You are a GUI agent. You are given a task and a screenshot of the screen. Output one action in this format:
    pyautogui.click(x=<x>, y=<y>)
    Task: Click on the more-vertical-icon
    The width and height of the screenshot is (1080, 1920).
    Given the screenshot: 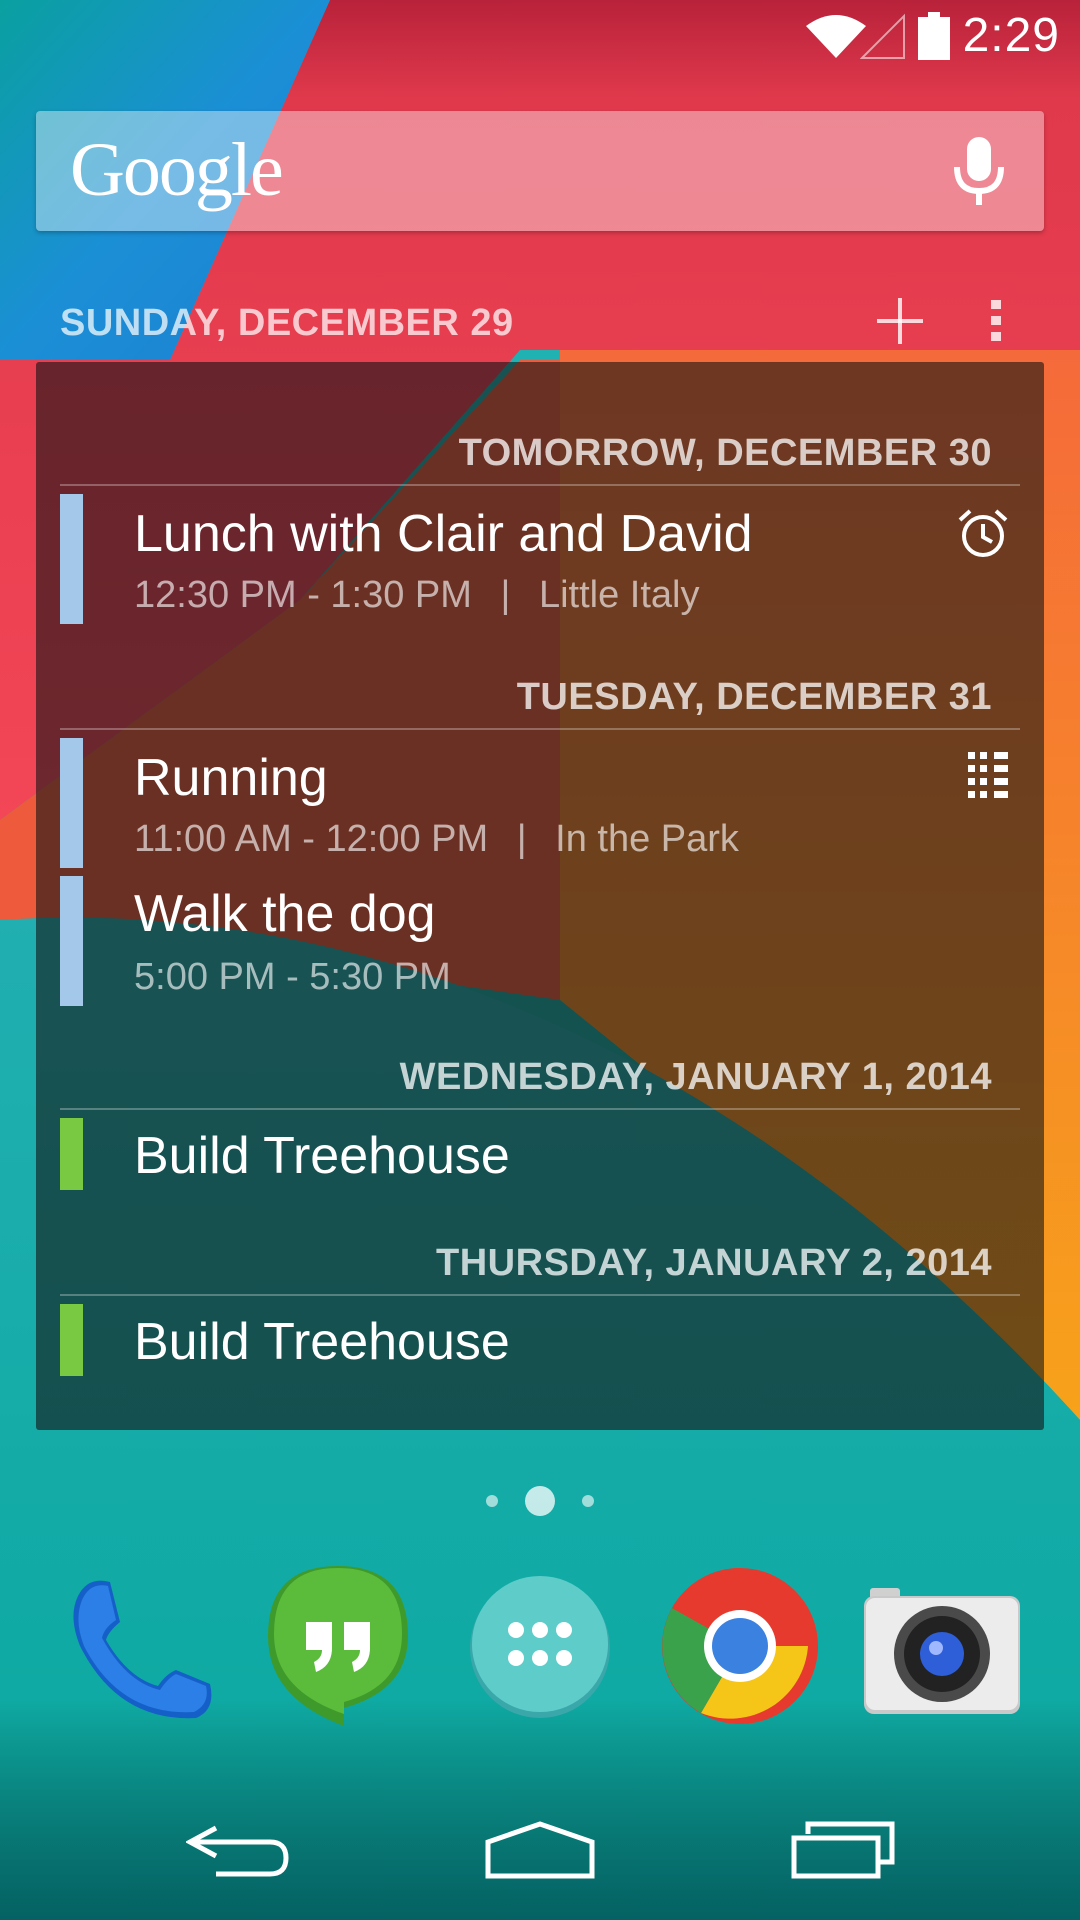 What is the action you would take?
    pyautogui.click(x=996, y=321)
    